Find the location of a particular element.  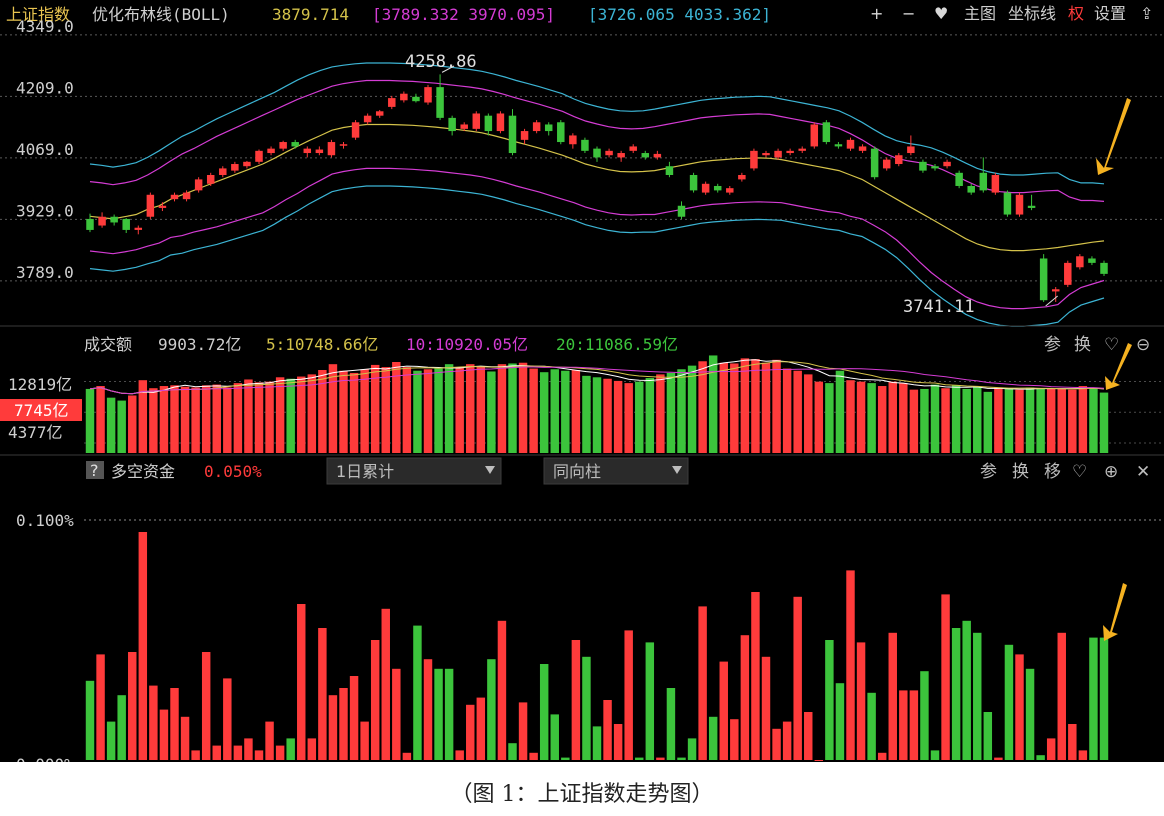

volume-control-0: 参 is located at coordinates (1052, 345).